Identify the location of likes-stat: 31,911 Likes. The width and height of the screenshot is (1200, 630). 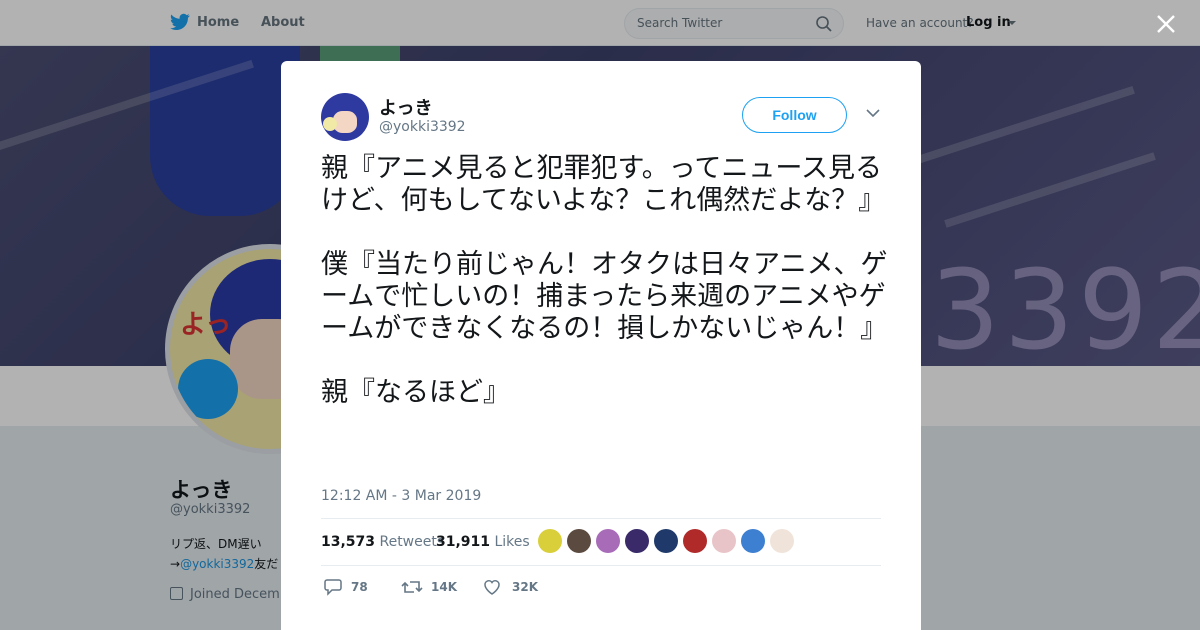
(483, 542).